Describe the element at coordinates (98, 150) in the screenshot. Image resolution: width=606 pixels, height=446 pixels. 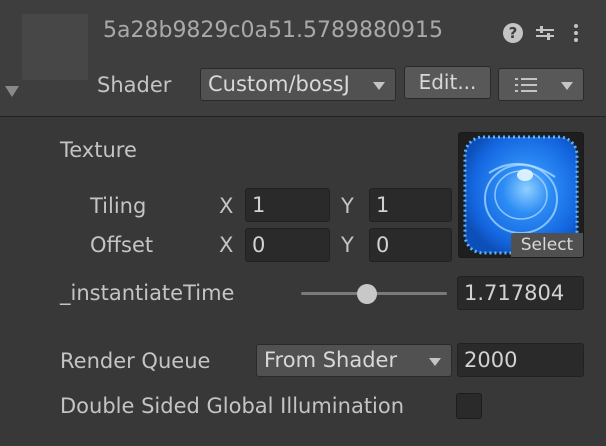
I see `texture-label: Texture` at that location.